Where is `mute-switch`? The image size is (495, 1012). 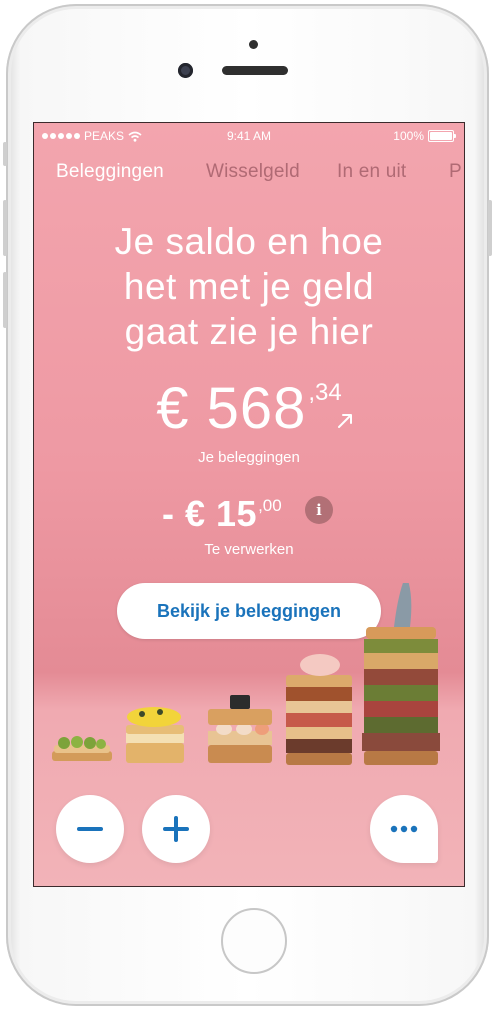
mute-switch is located at coordinates (5, 154).